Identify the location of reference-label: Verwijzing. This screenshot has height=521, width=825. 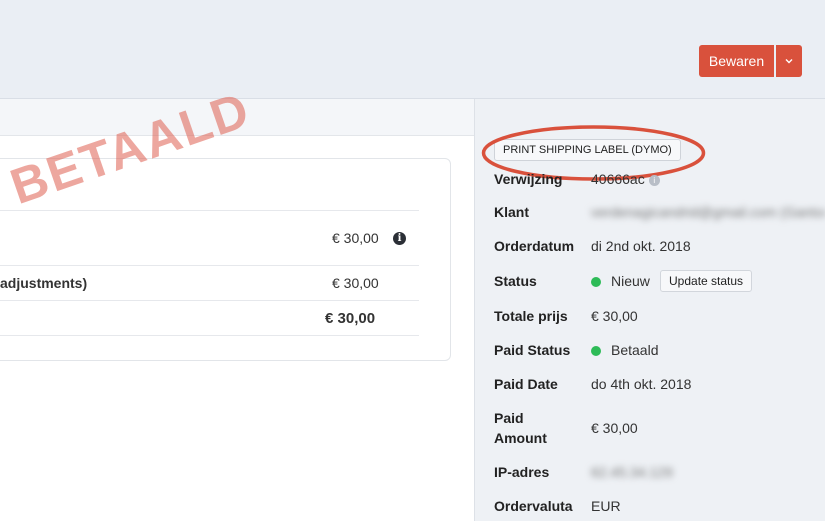
(528, 179).